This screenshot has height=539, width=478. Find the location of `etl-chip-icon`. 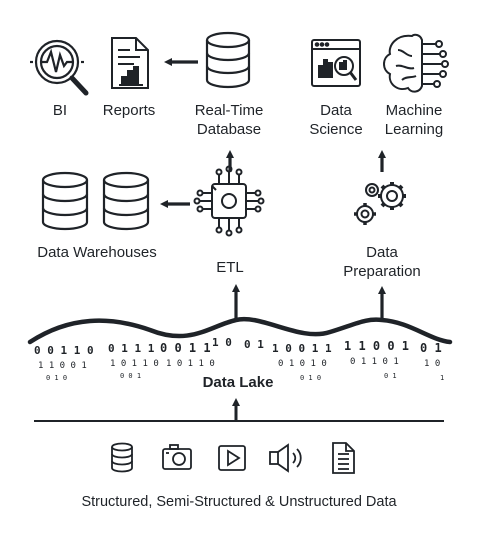

etl-chip-icon is located at coordinates (229, 201).